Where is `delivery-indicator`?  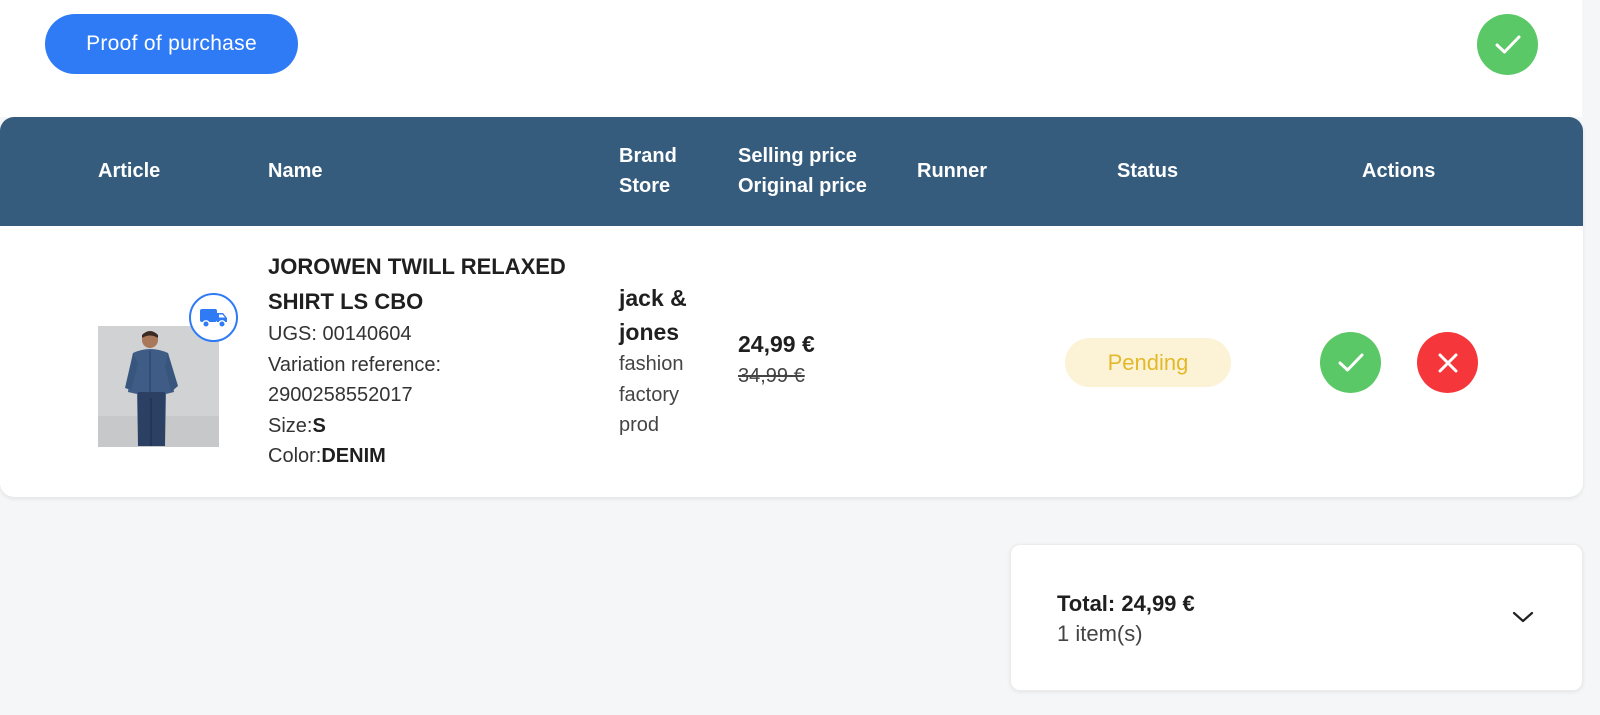 delivery-indicator is located at coordinates (213, 317).